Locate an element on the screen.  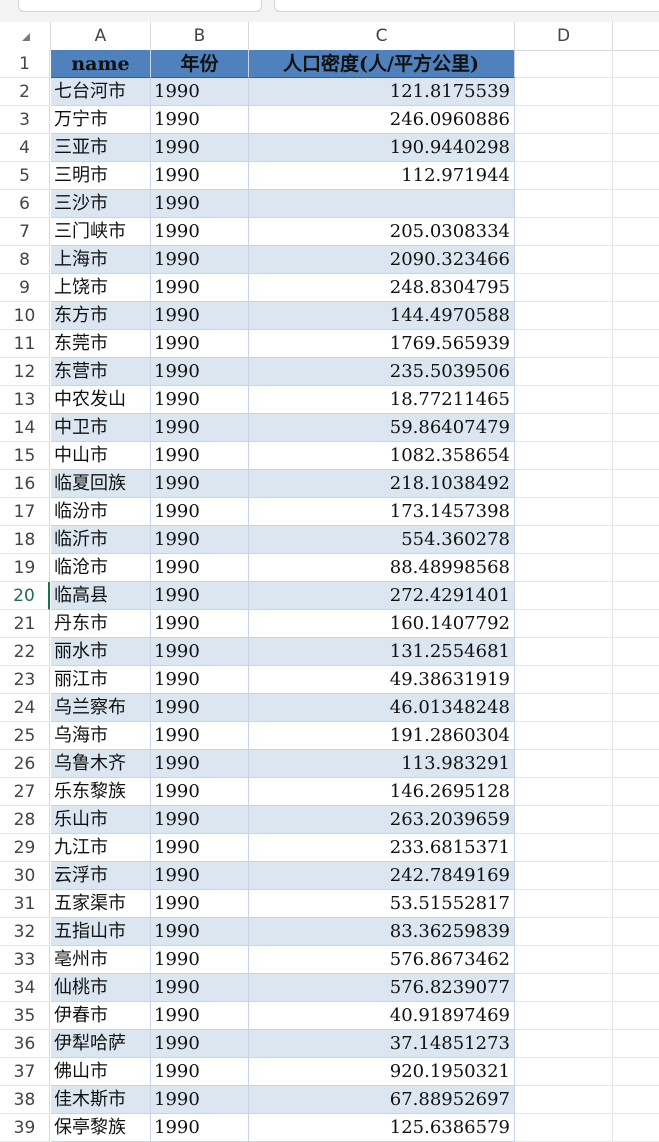
column-header-b: B is located at coordinates (200, 36).